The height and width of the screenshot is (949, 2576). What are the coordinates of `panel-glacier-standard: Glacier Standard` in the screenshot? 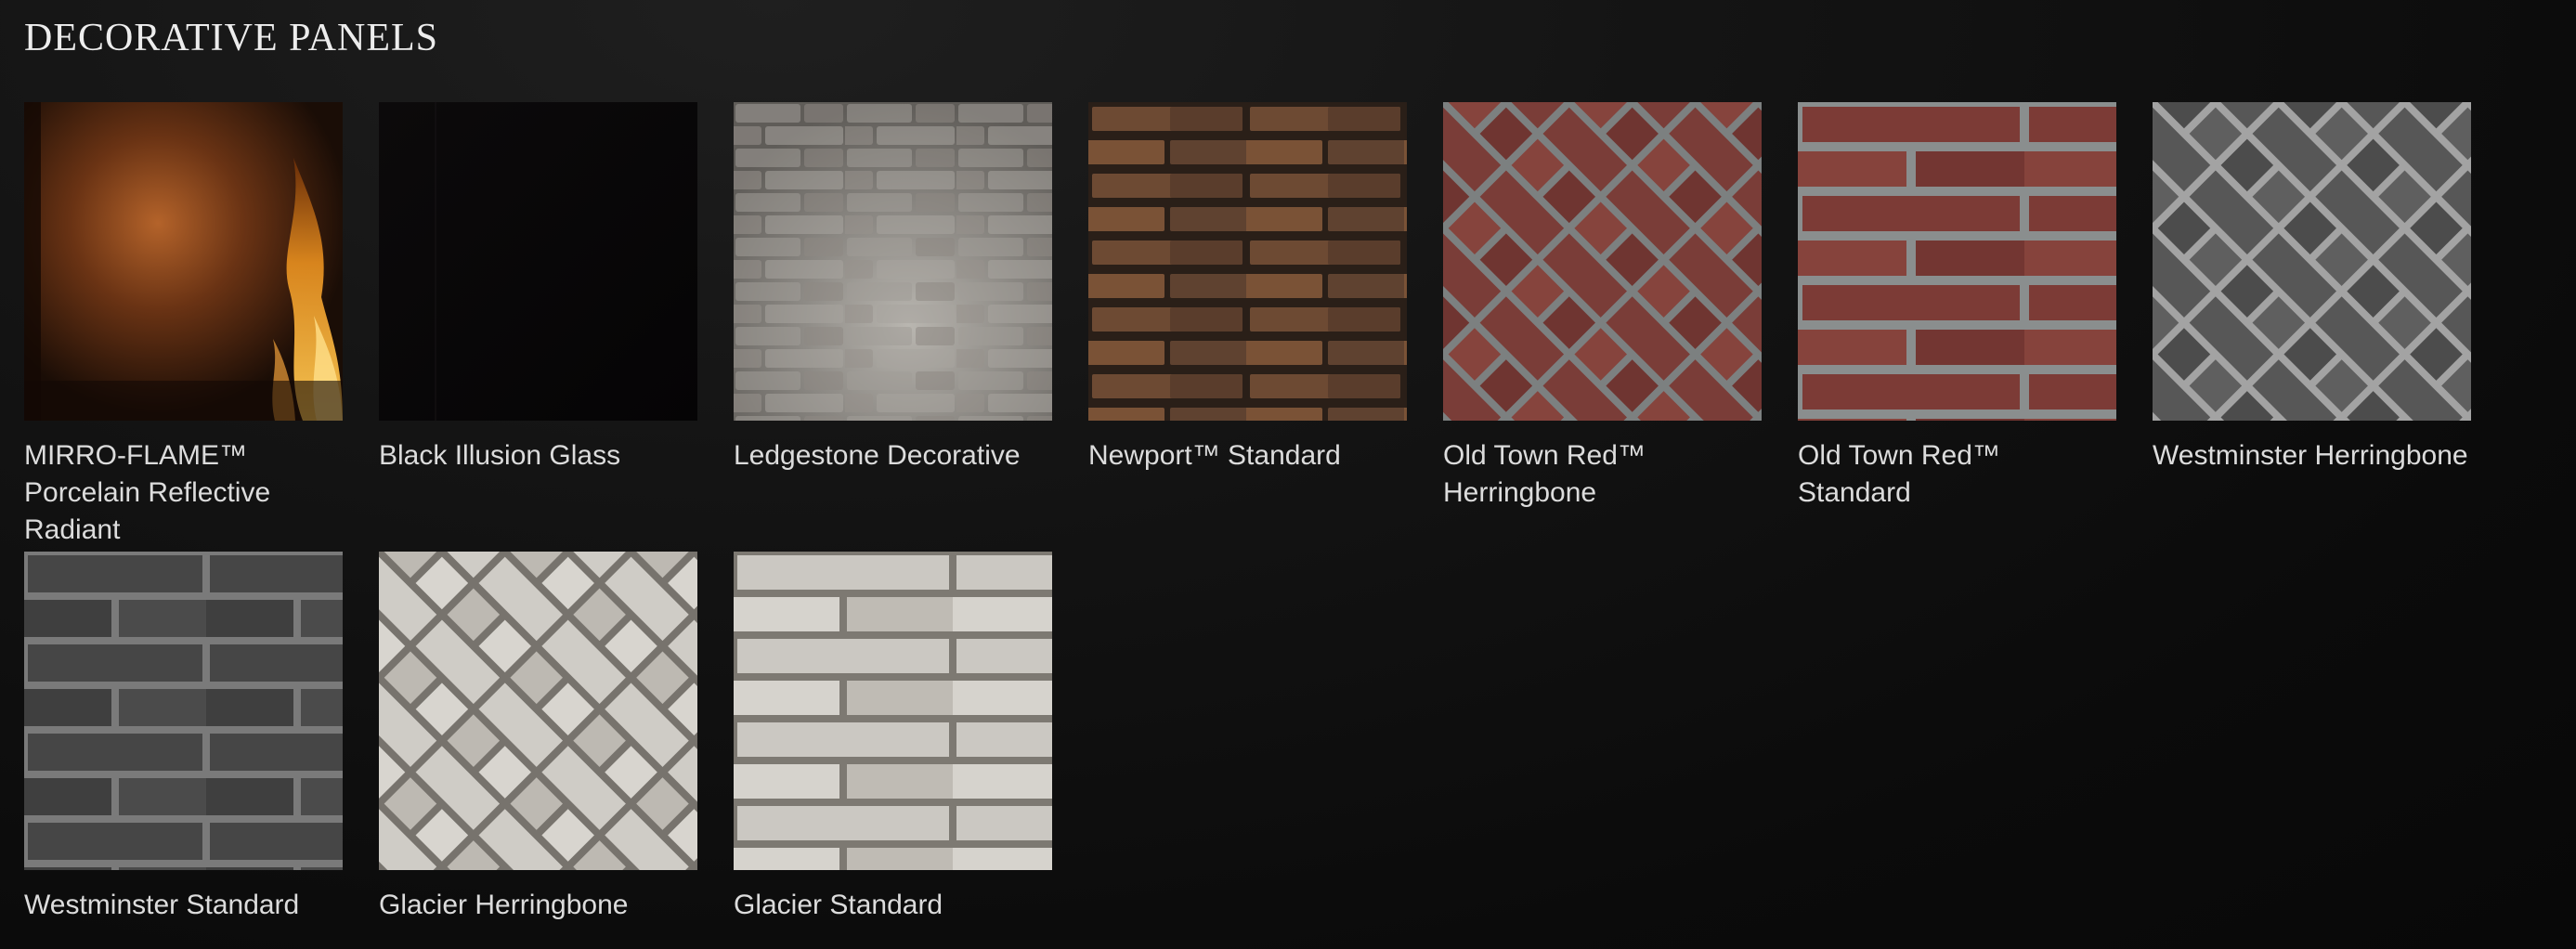 It's located at (893, 738).